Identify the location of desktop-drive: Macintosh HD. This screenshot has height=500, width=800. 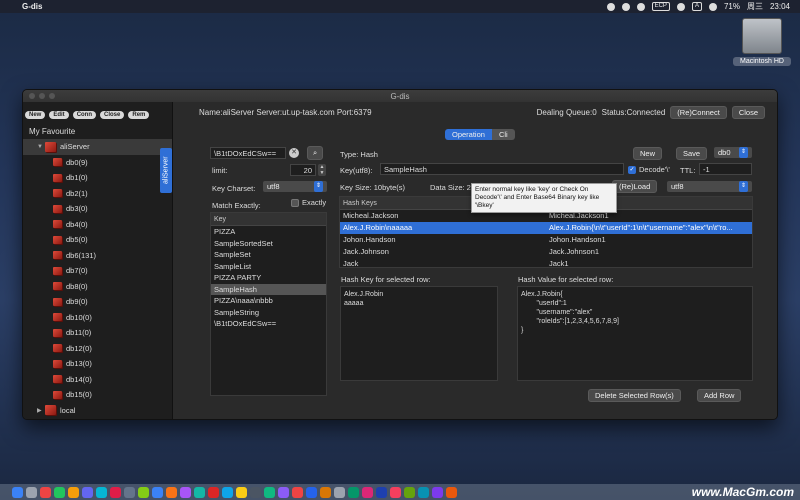
(762, 42).